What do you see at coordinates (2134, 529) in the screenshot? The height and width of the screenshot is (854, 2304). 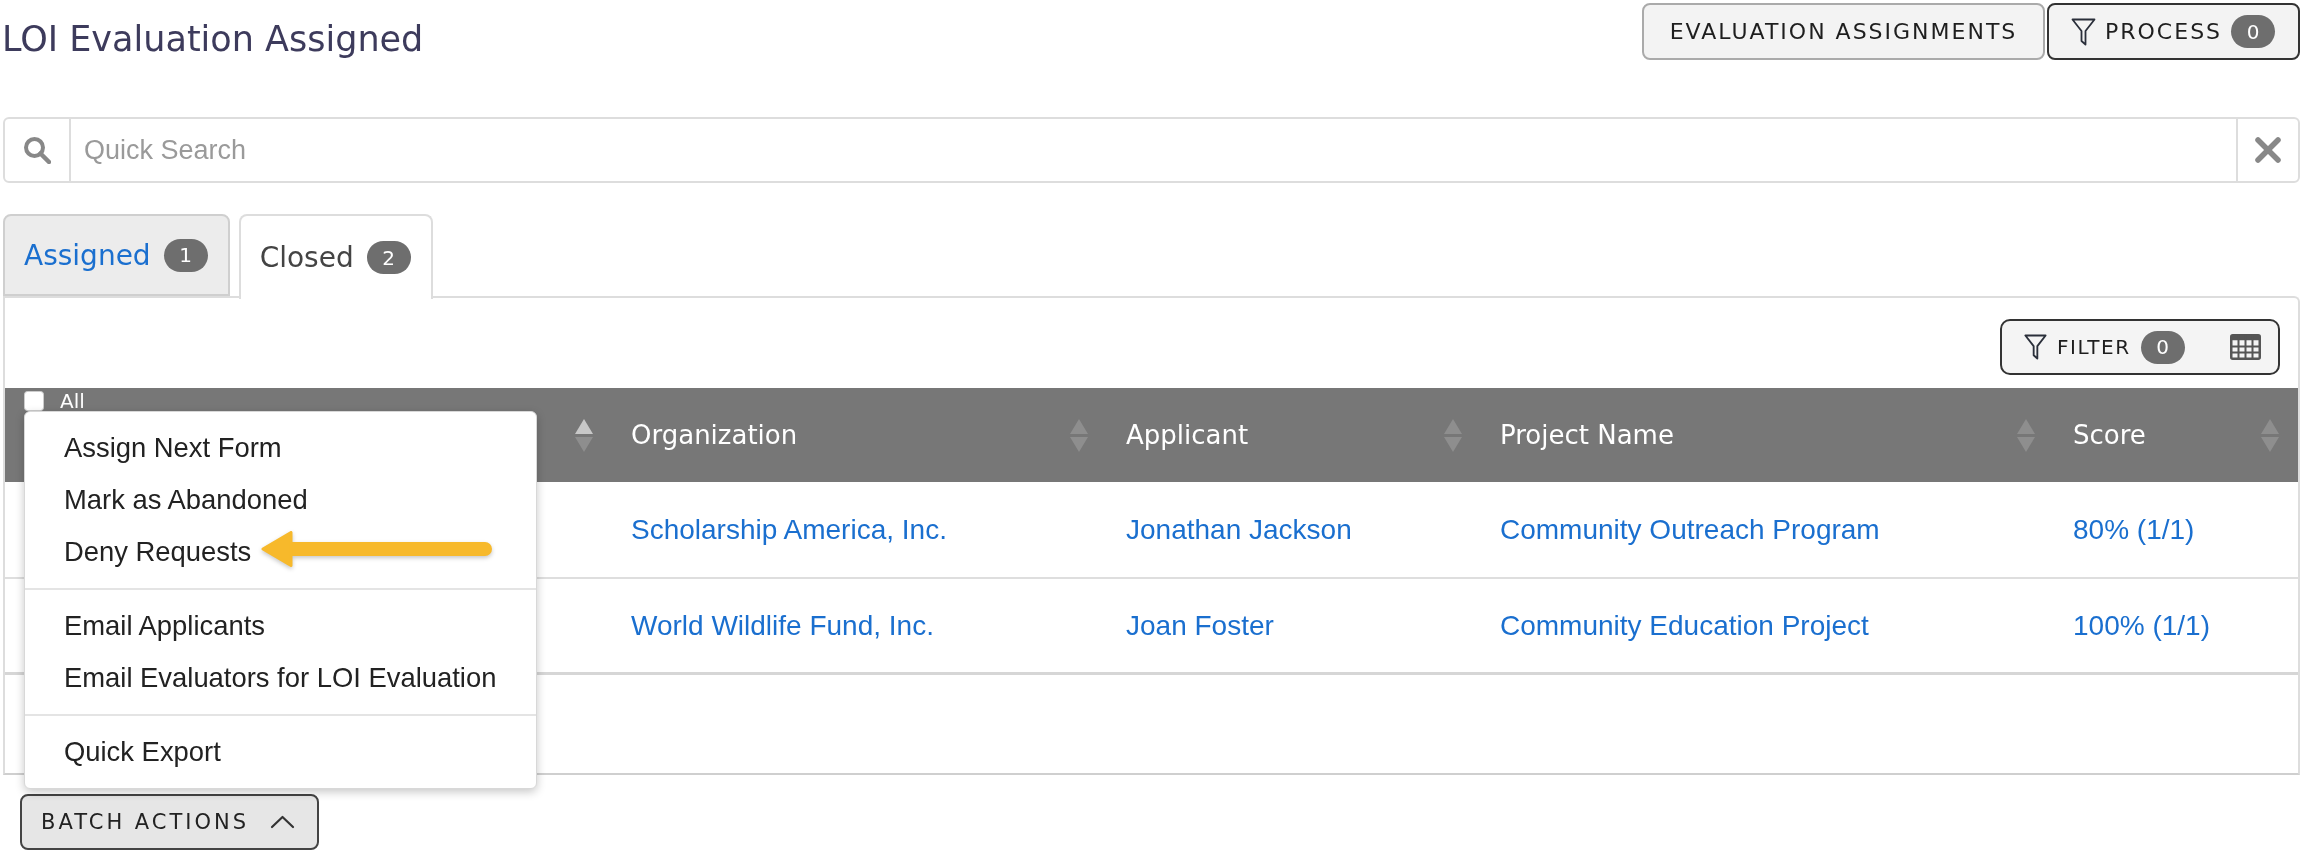 I see `score-link: 80% (1/1)` at bounding box center [2134, 529].